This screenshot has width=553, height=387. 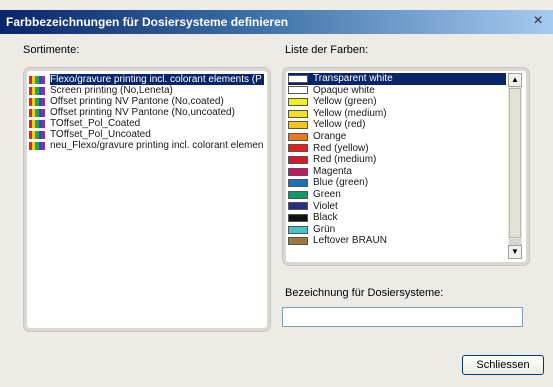 What do you see at coordinates (397, 230) in the screenshot?
I see `color-list-item: Grün` at bounding box center [397, 230].